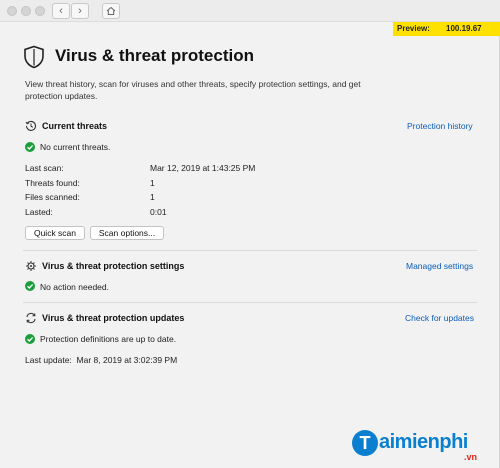  I want to click on check-for-updates-link: Check for updates, so click(439, 318).